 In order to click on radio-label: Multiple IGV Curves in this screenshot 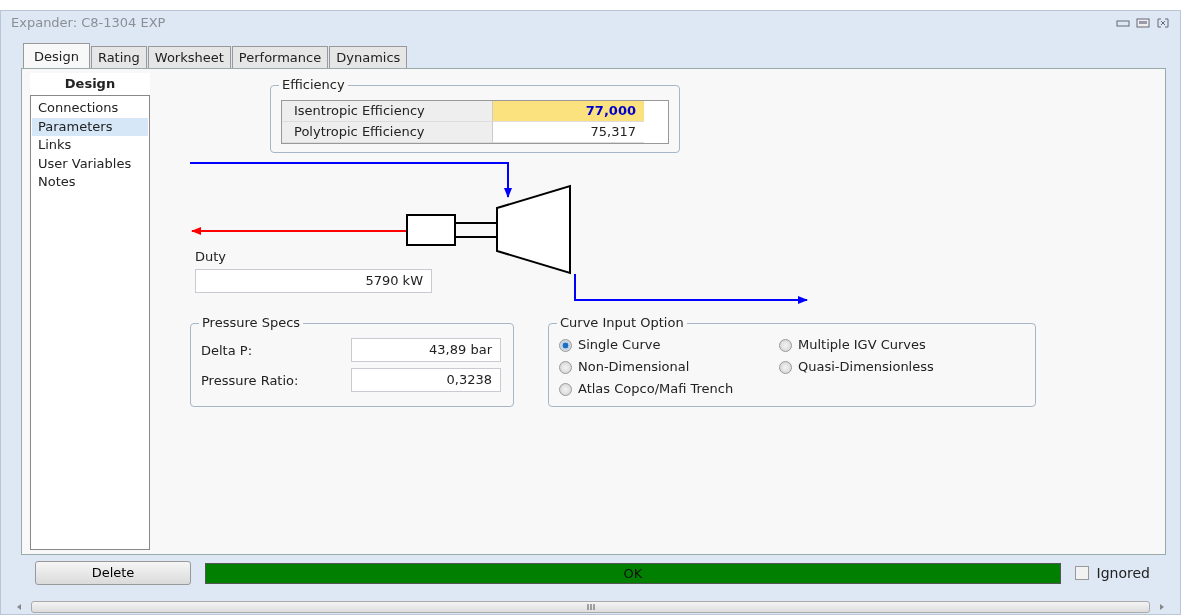, I will do `click(862, 345)`.